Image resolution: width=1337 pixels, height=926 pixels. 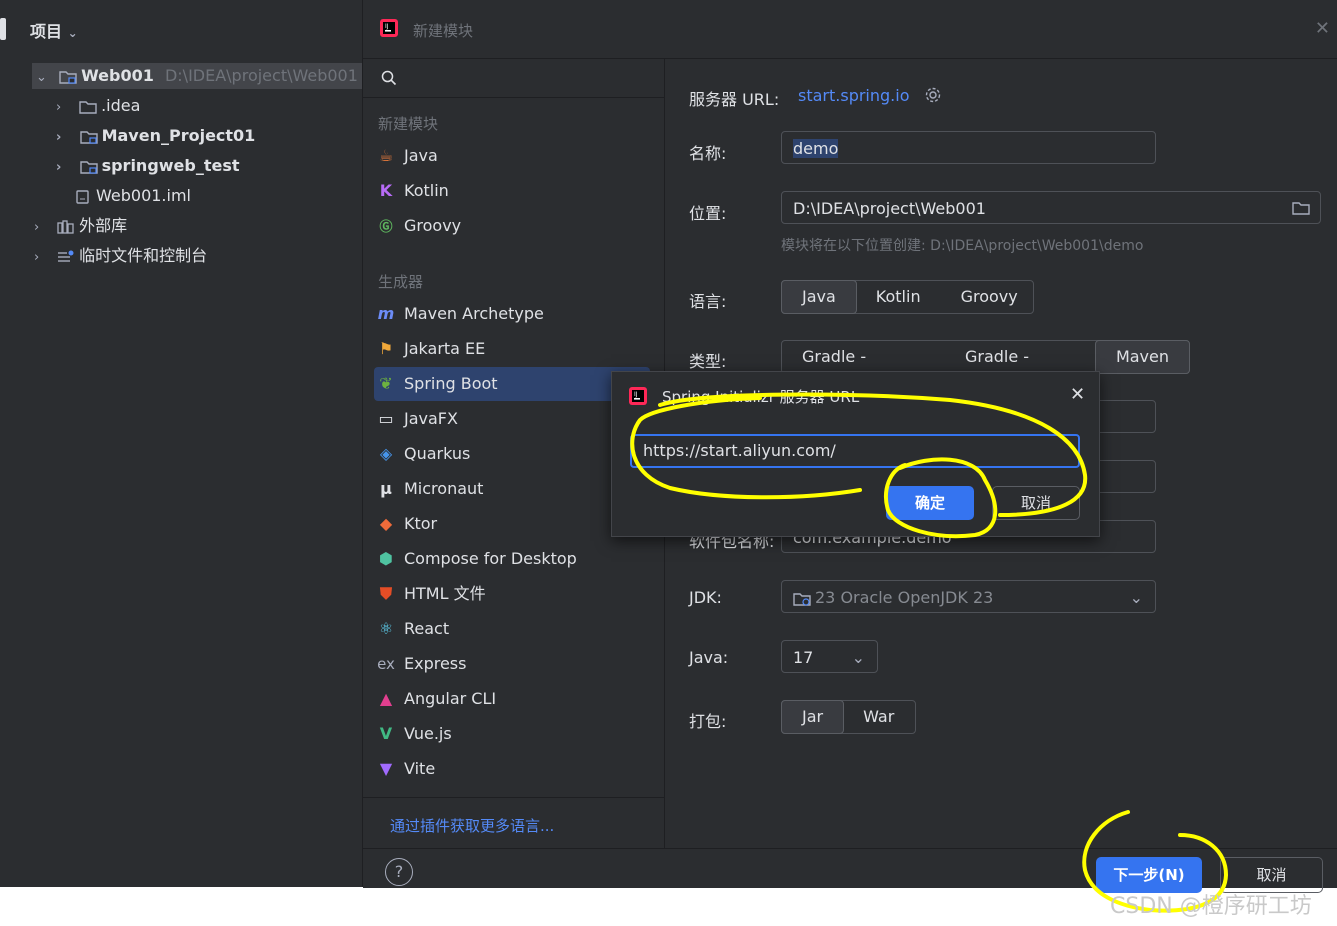 What do you see at coordinates (1211, 906) in the screenshot?
I see `watermark: CSDN @橙序研工坊` at bounding box center [1211, 906].